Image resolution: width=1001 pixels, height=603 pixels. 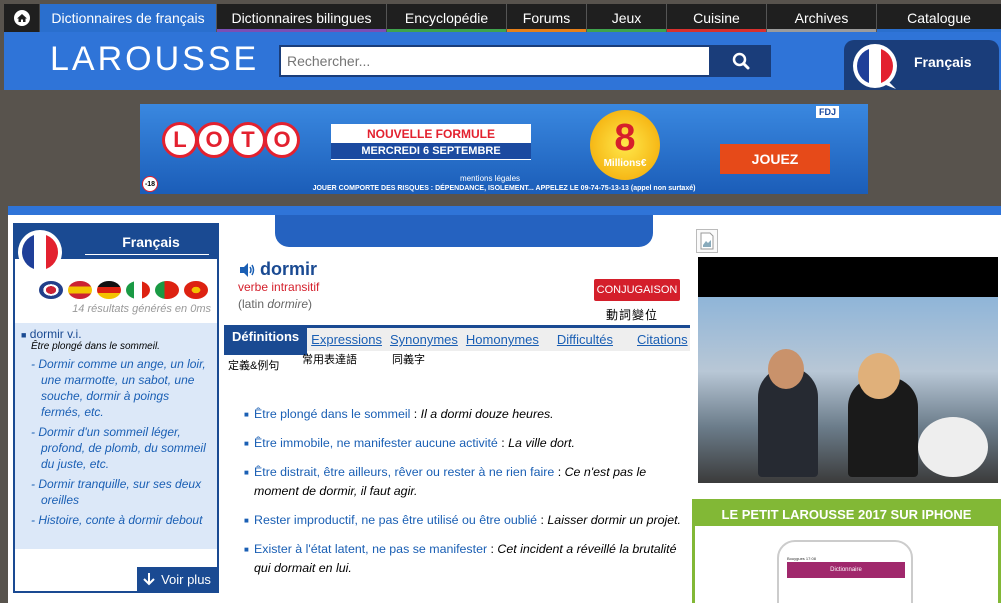 I want to click on voir-plus-button: Voir plus, so click(x=177, y=579).